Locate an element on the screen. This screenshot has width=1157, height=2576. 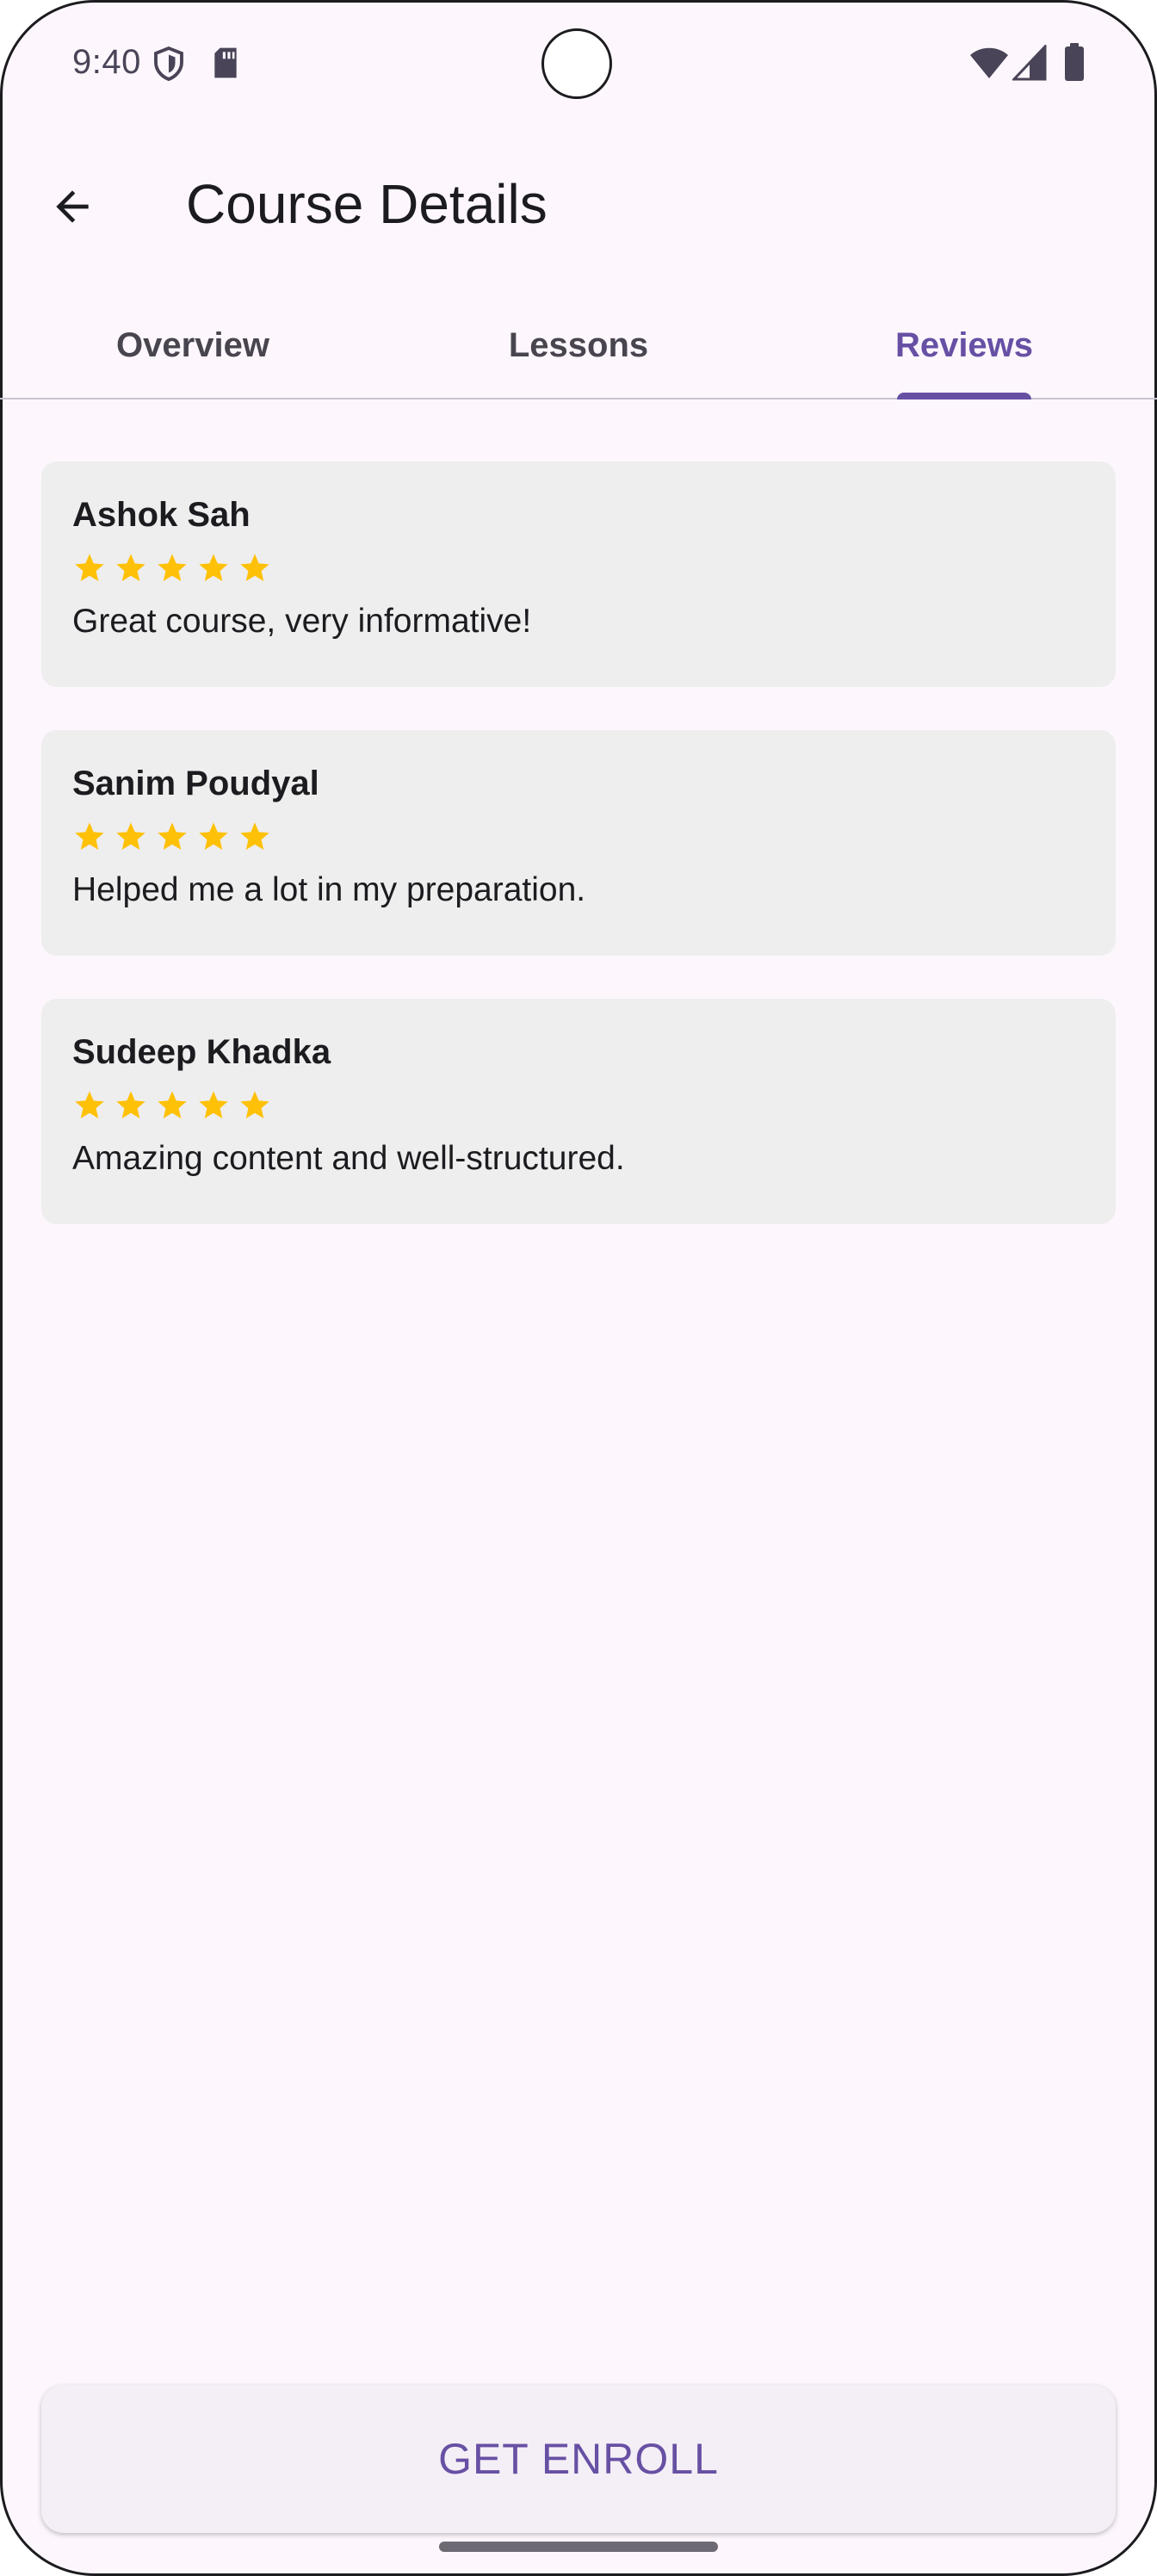
tab-lessons: Lessons is located at coordinates (579, 346).